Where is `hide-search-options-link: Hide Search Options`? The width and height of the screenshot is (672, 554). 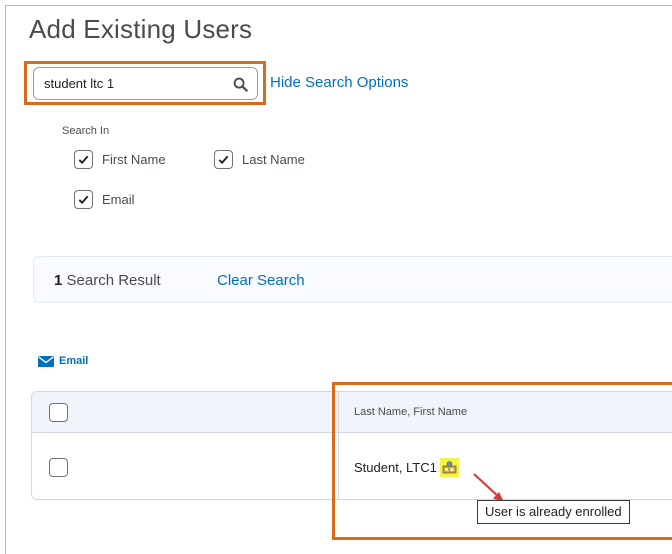
hide-search-options-link: Hide Search Options is located at coordinates (339, 82).